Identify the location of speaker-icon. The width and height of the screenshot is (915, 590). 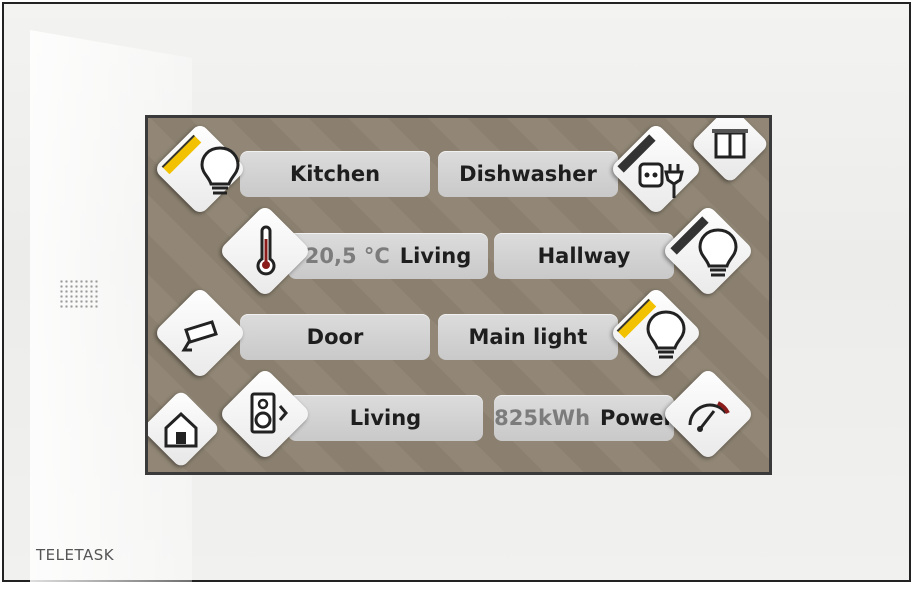
(266, 414).